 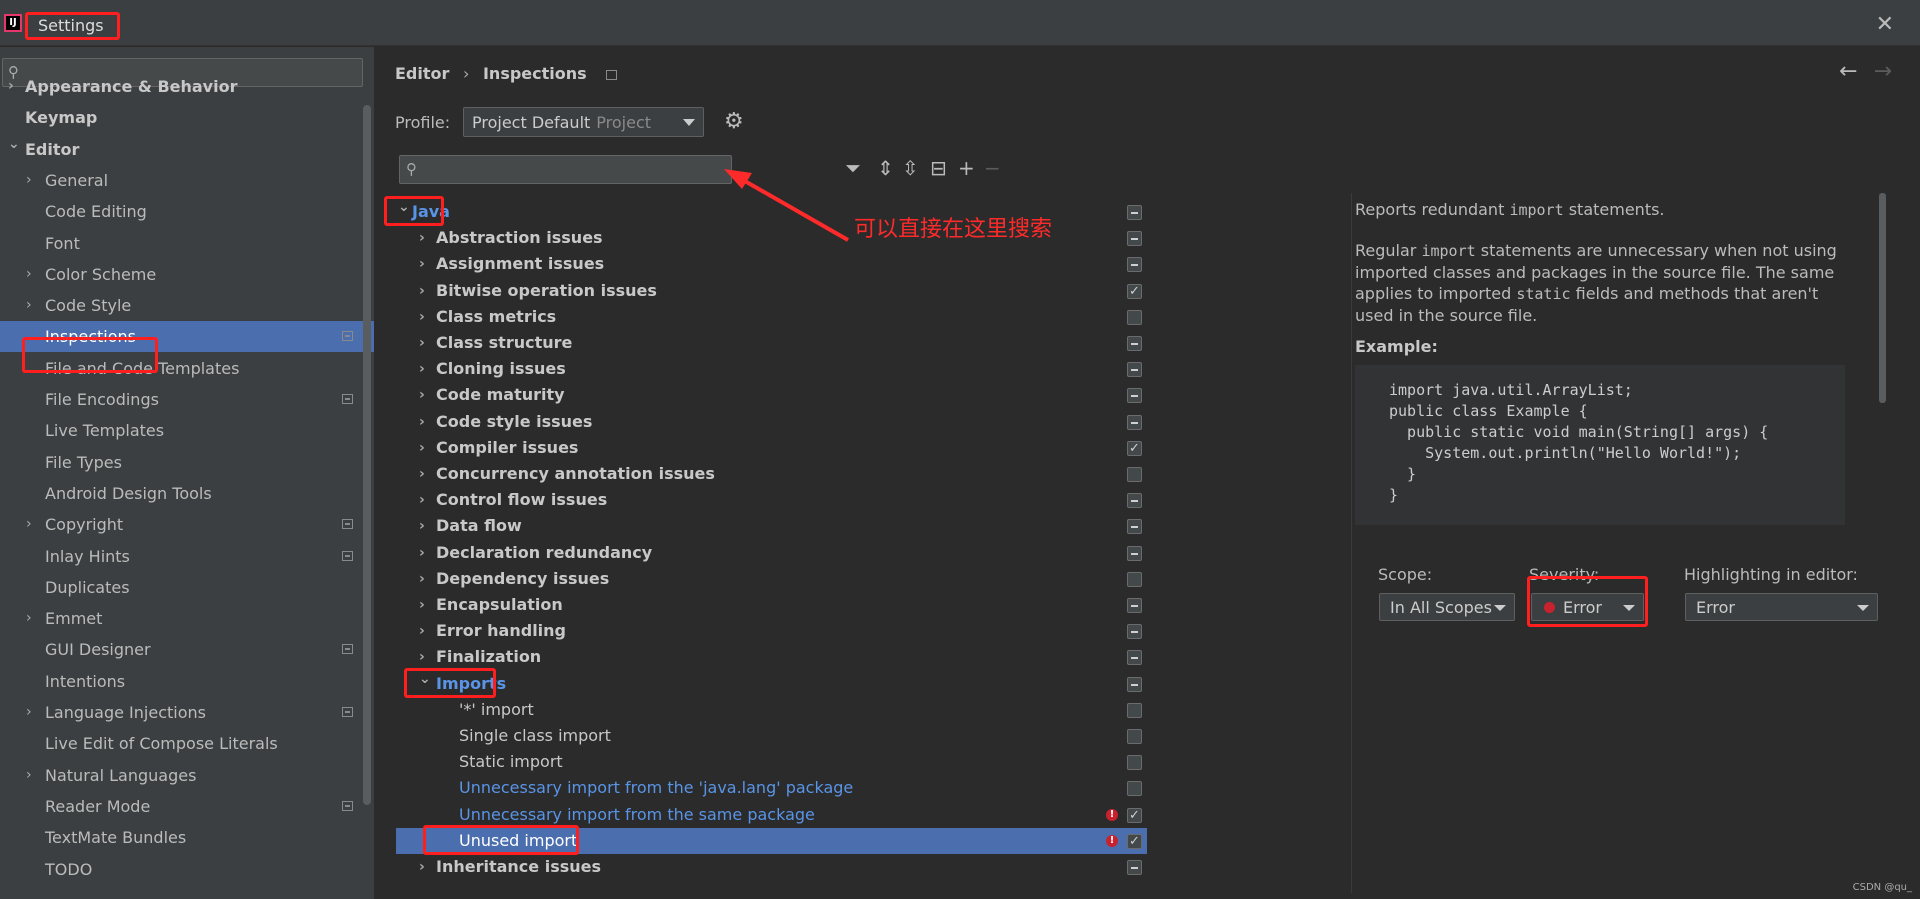 I want to click on sidebar-item-android-design-tools: Android Design Tools, so click(x=187, y=493).